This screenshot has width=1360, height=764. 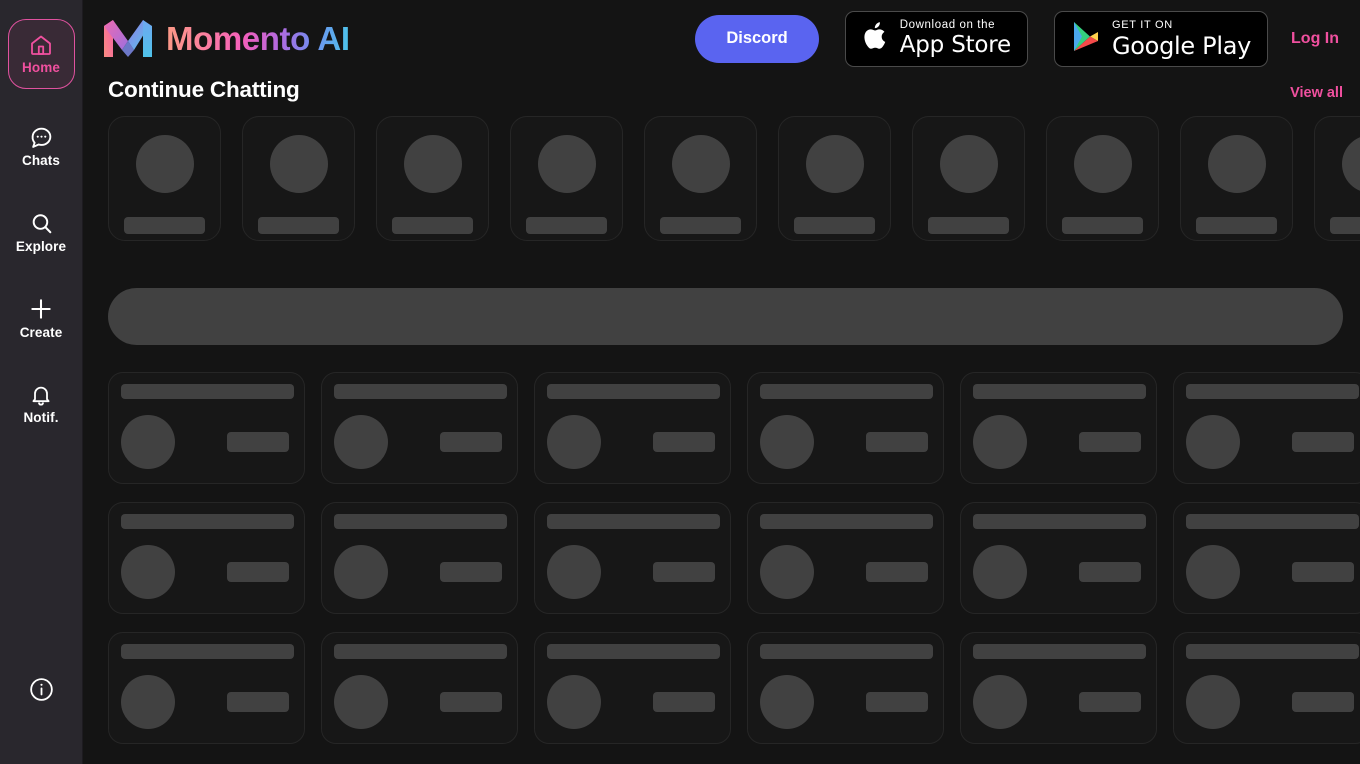 What do you see at coordinates (734, 90) in the screenshot?
I see `continue-chatting-header: Continue Chatting View all` at bounding box center [734, 90].